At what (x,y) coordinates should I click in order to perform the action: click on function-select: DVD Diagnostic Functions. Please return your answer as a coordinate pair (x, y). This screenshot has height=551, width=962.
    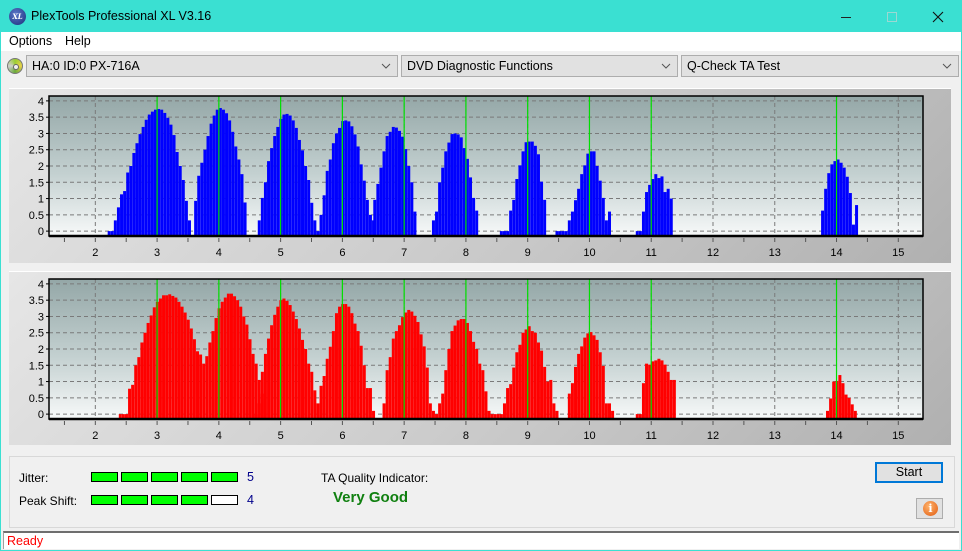
    Looking at the image, I should click on (539, 66).